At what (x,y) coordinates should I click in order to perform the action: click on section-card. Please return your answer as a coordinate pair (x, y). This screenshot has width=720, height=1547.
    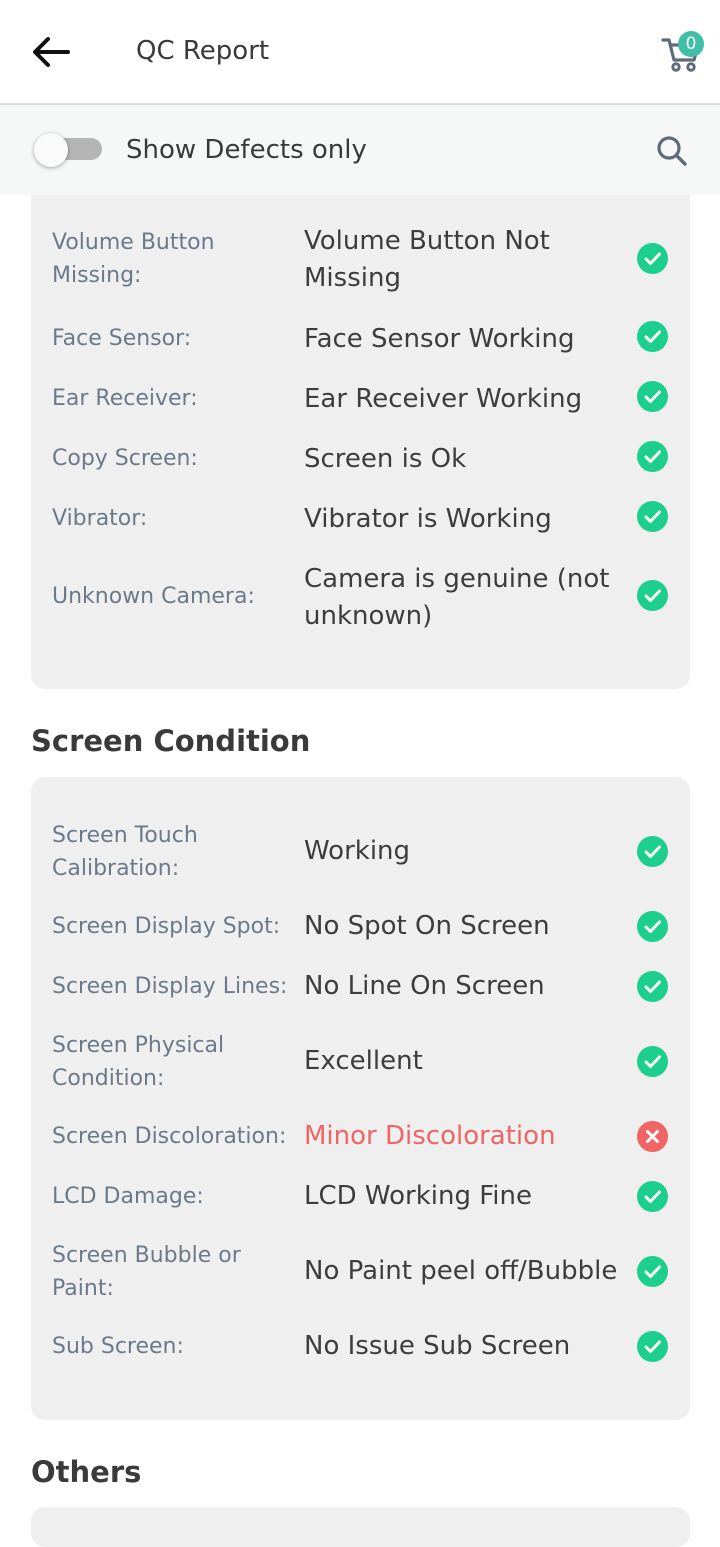
    Looking at the image, I should click on (360, 1527).